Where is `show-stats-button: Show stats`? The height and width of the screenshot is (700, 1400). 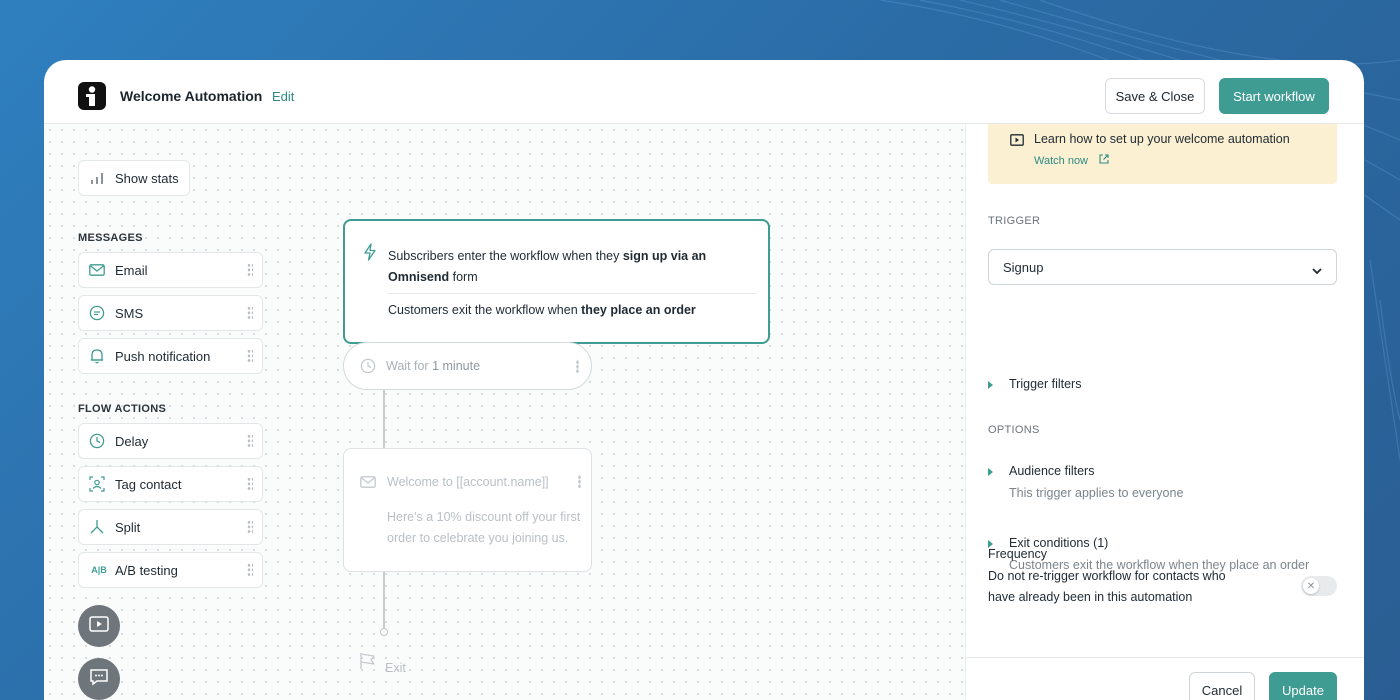 show-stats-button: Show stats is located at coordinates (134, 178).